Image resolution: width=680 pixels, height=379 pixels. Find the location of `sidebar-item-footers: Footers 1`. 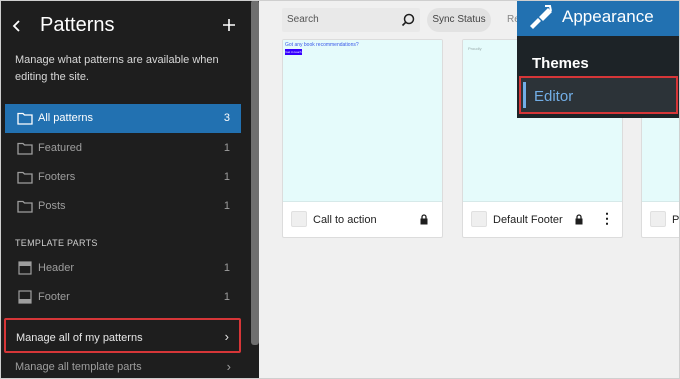

sidebar-item-footers: Footers 1 is located at coordinates (123, 177).